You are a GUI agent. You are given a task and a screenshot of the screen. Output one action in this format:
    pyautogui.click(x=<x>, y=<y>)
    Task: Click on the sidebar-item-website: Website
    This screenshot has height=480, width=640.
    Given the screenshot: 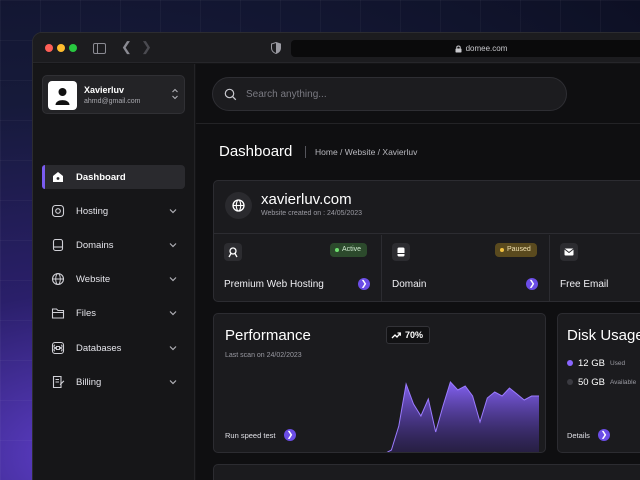 What is the action you would take?
    pyautogui.click(x=113, y=279)
    